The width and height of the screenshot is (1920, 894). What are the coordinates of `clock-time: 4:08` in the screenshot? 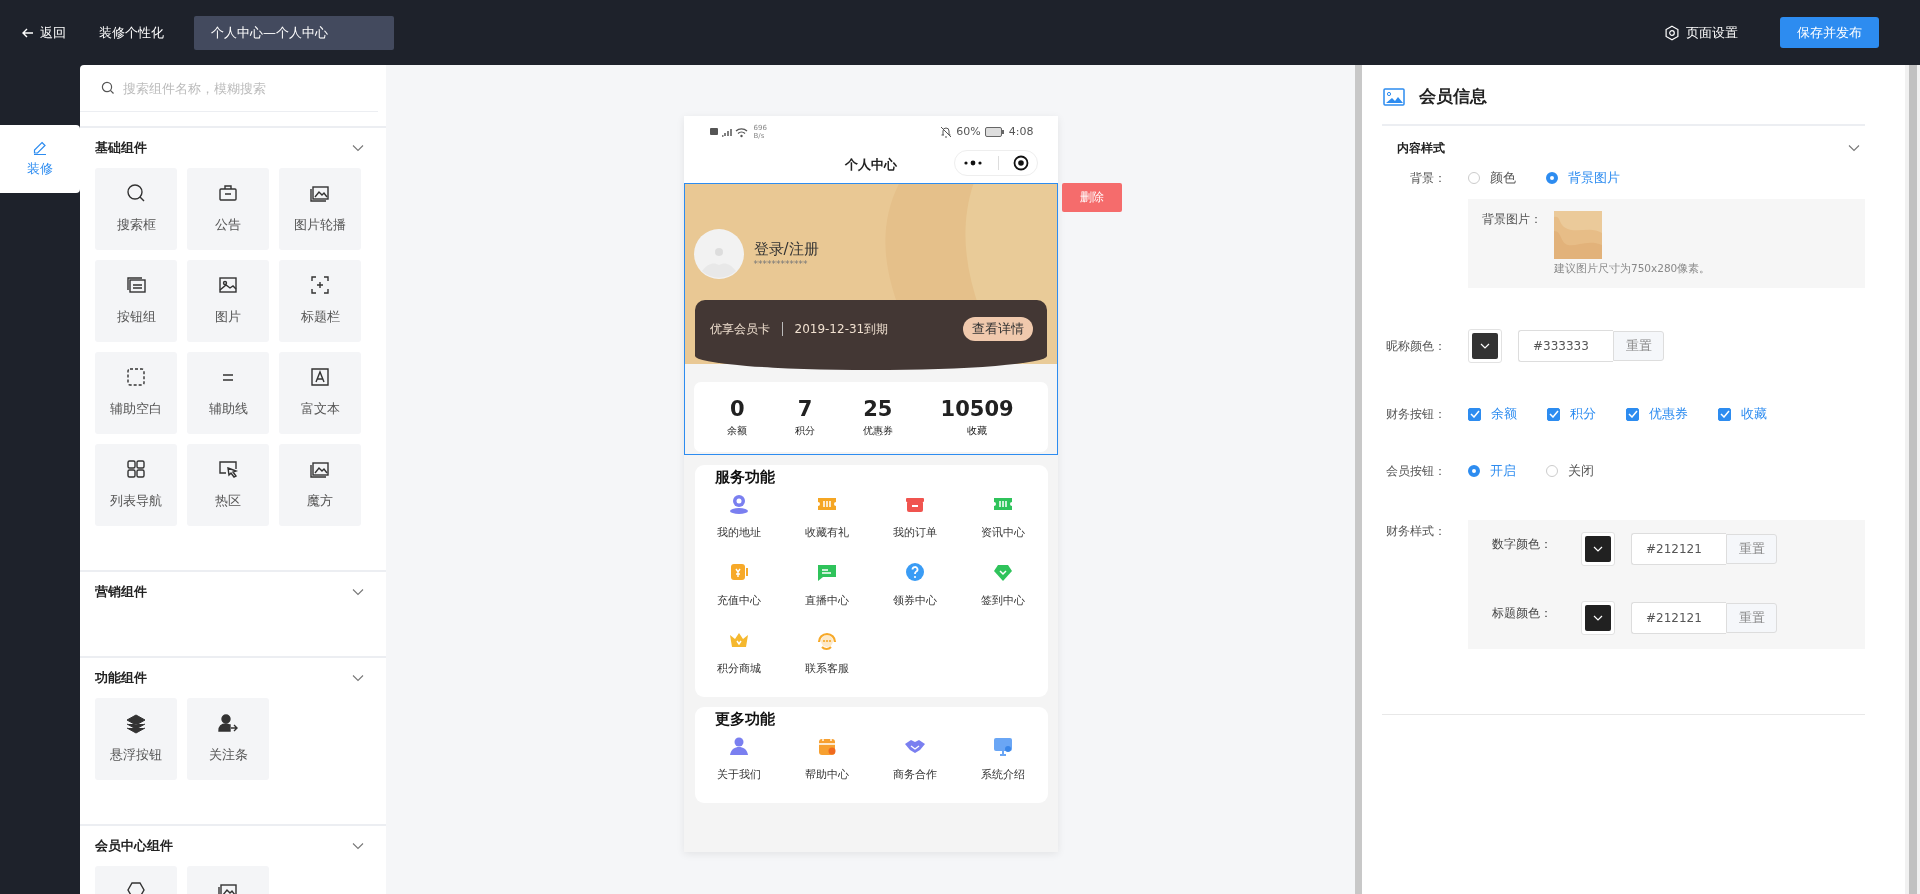 It's located at (1021, 131).